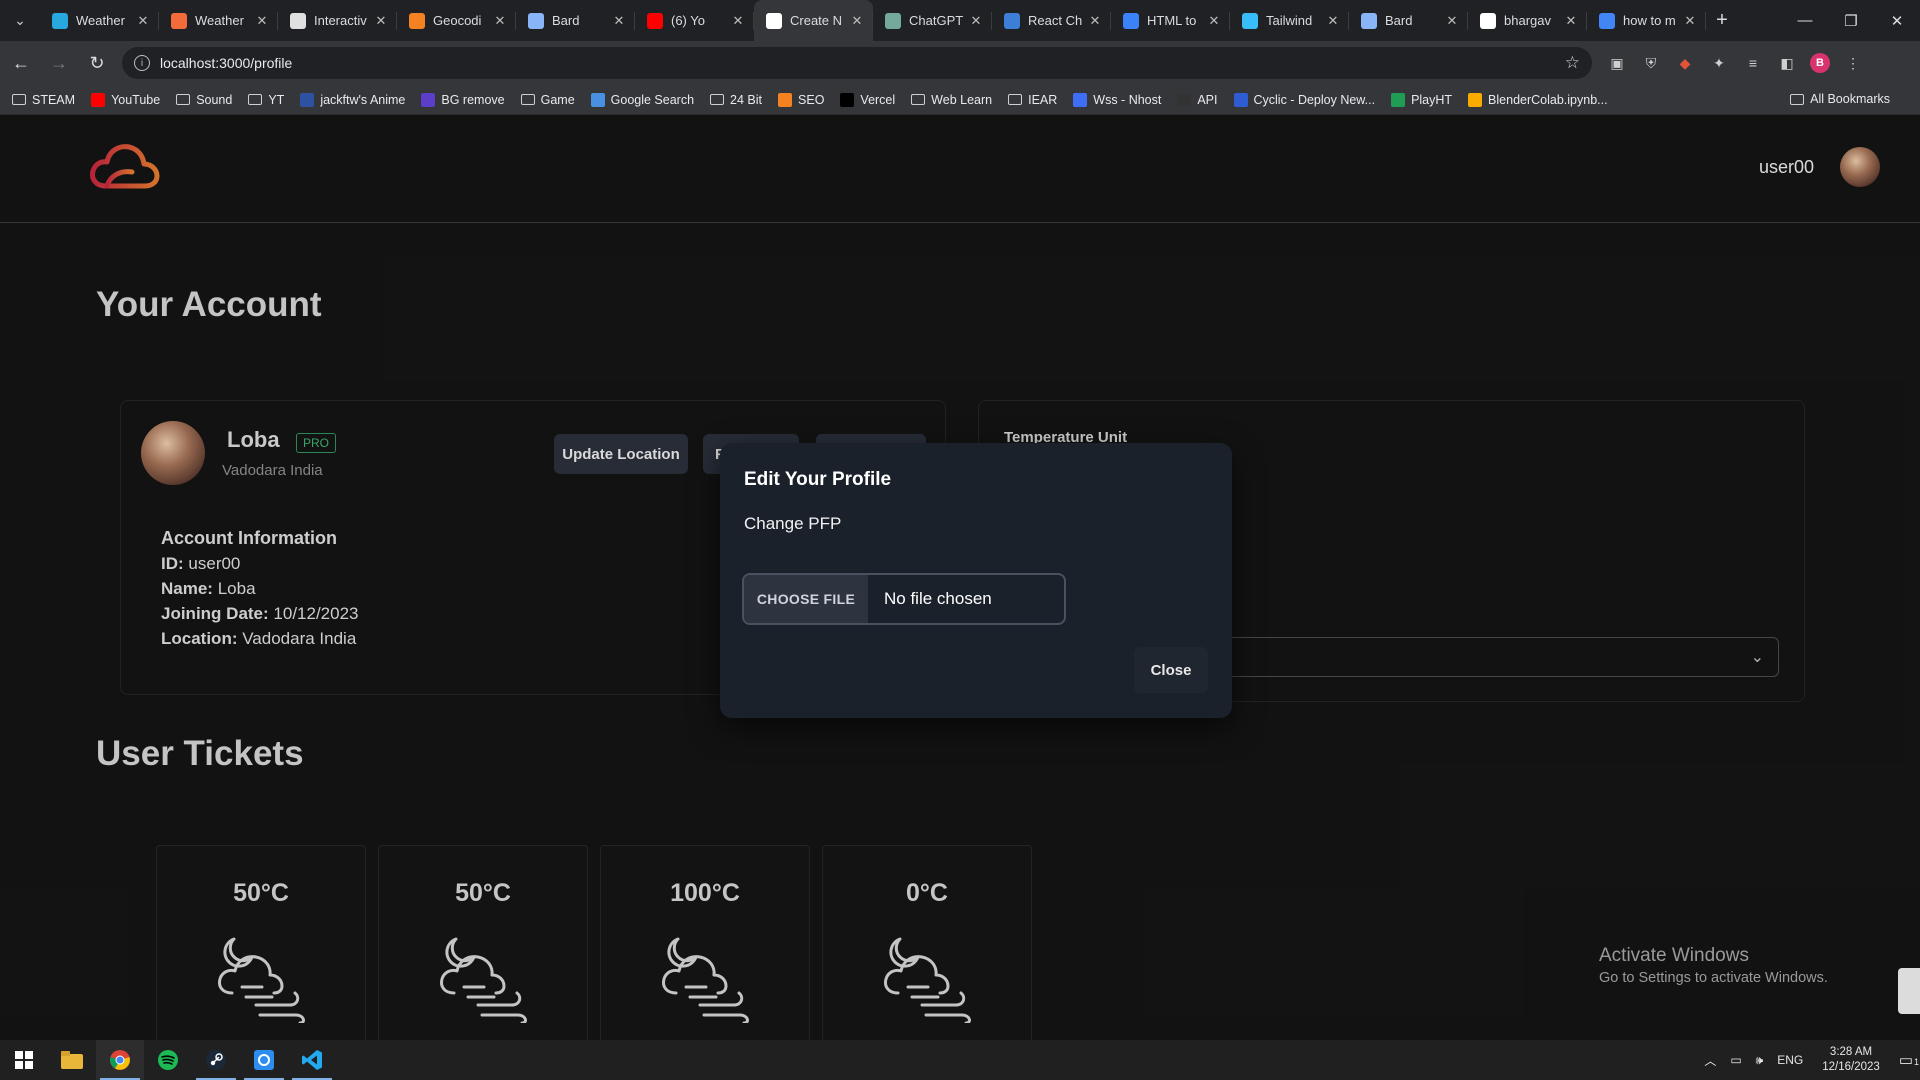 Image resolution: width=1920 pixels, height=1080 pixels. Describe the element at coordinates (266, 100) in the screenshot. I see `bookmark-item: YT` at that location.